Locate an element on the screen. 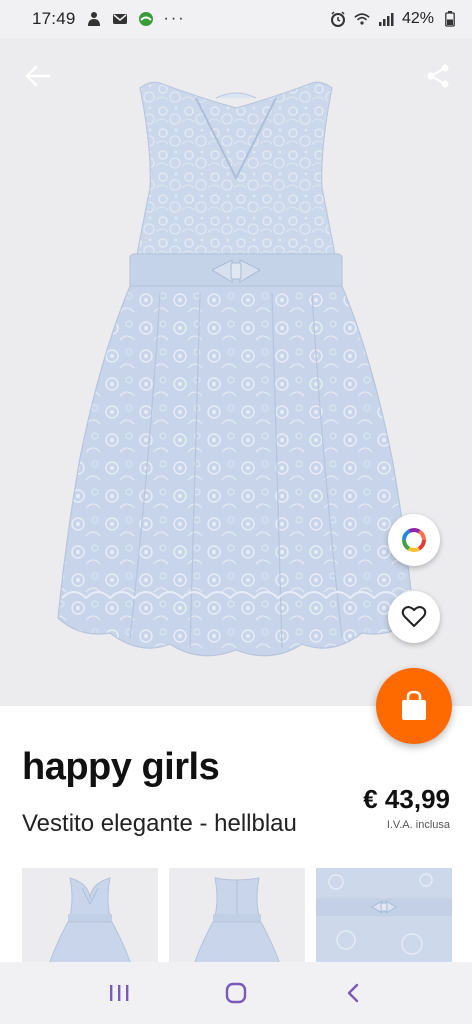  back-arrow-icon is located at coordinates (38, 76).